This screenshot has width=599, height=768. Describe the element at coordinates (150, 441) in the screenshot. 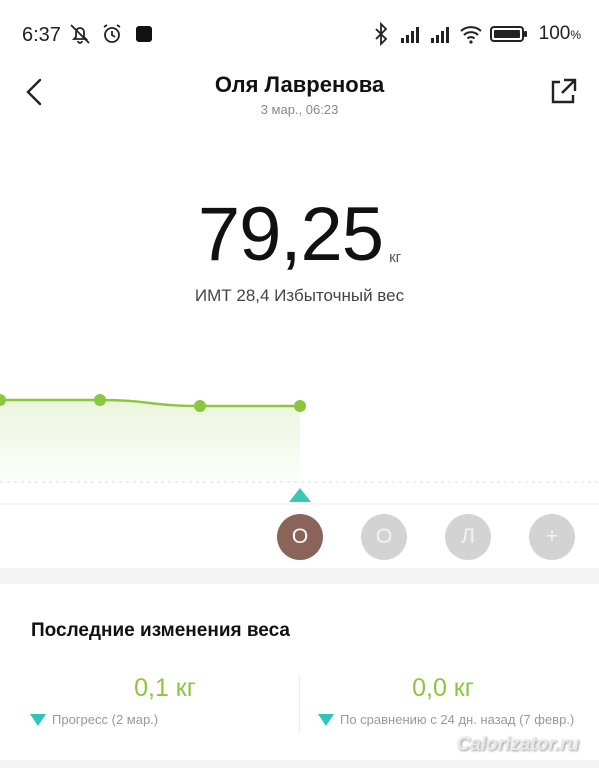

I see `chart-area` at that location.